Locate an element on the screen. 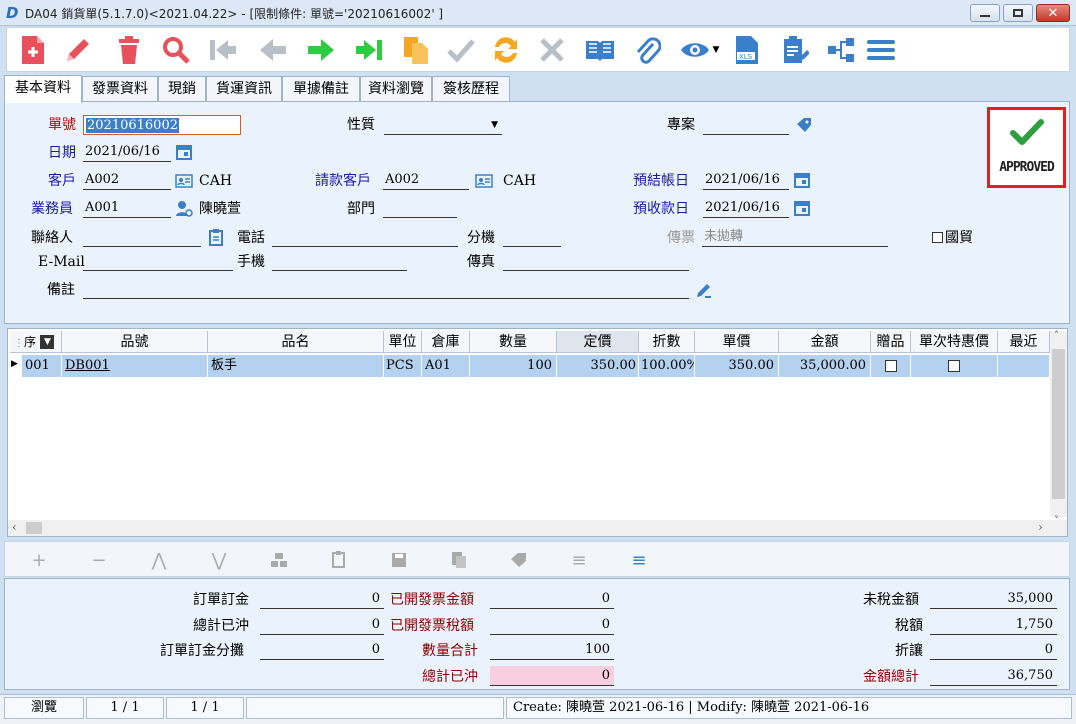 The image size is (1076, 724). scroll-right-icon: › is located at coordinates (1040, 527).